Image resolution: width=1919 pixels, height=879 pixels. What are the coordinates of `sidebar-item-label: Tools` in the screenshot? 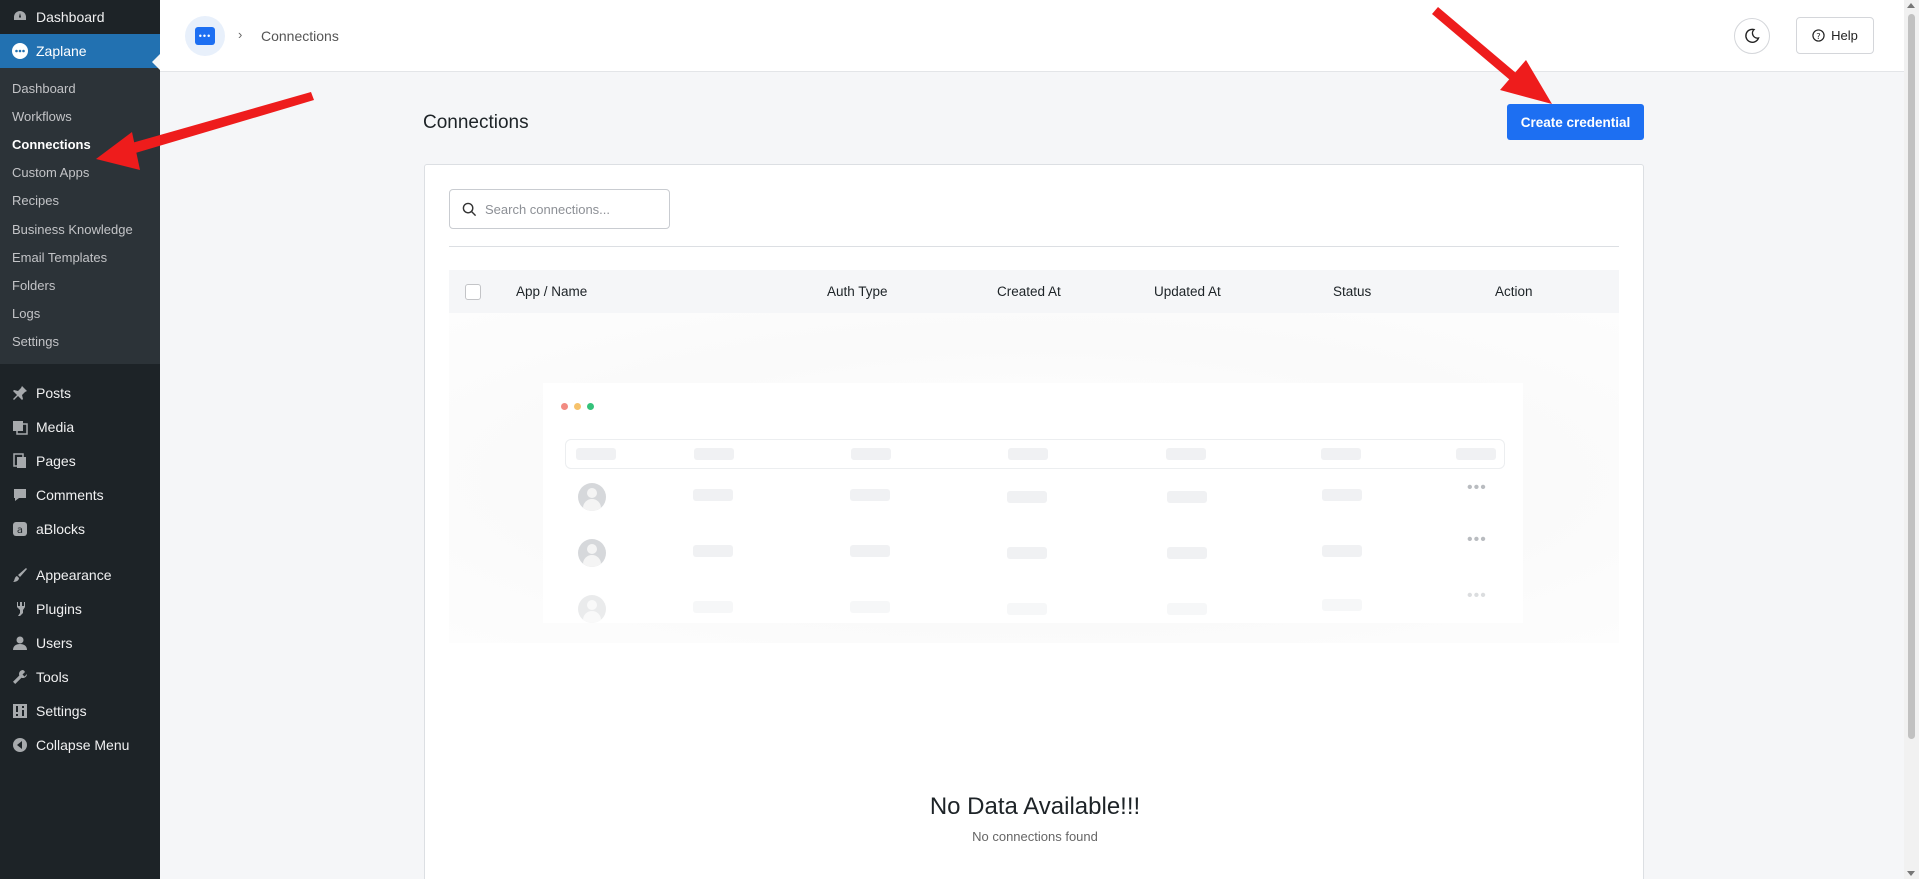 It's located at (52, 676).